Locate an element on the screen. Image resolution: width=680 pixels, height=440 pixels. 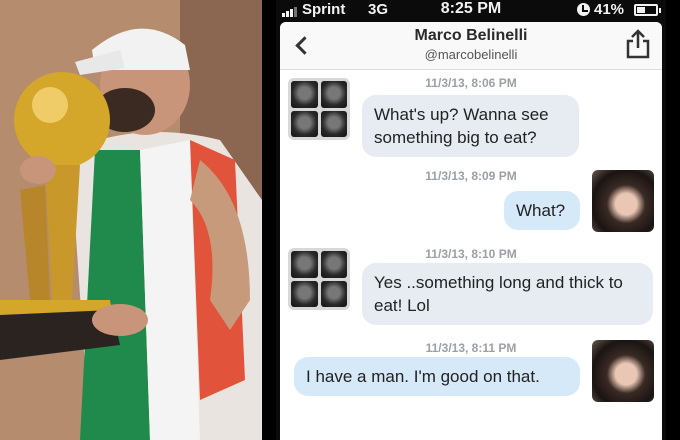
battery-icon is located at coordinates (647, 10).